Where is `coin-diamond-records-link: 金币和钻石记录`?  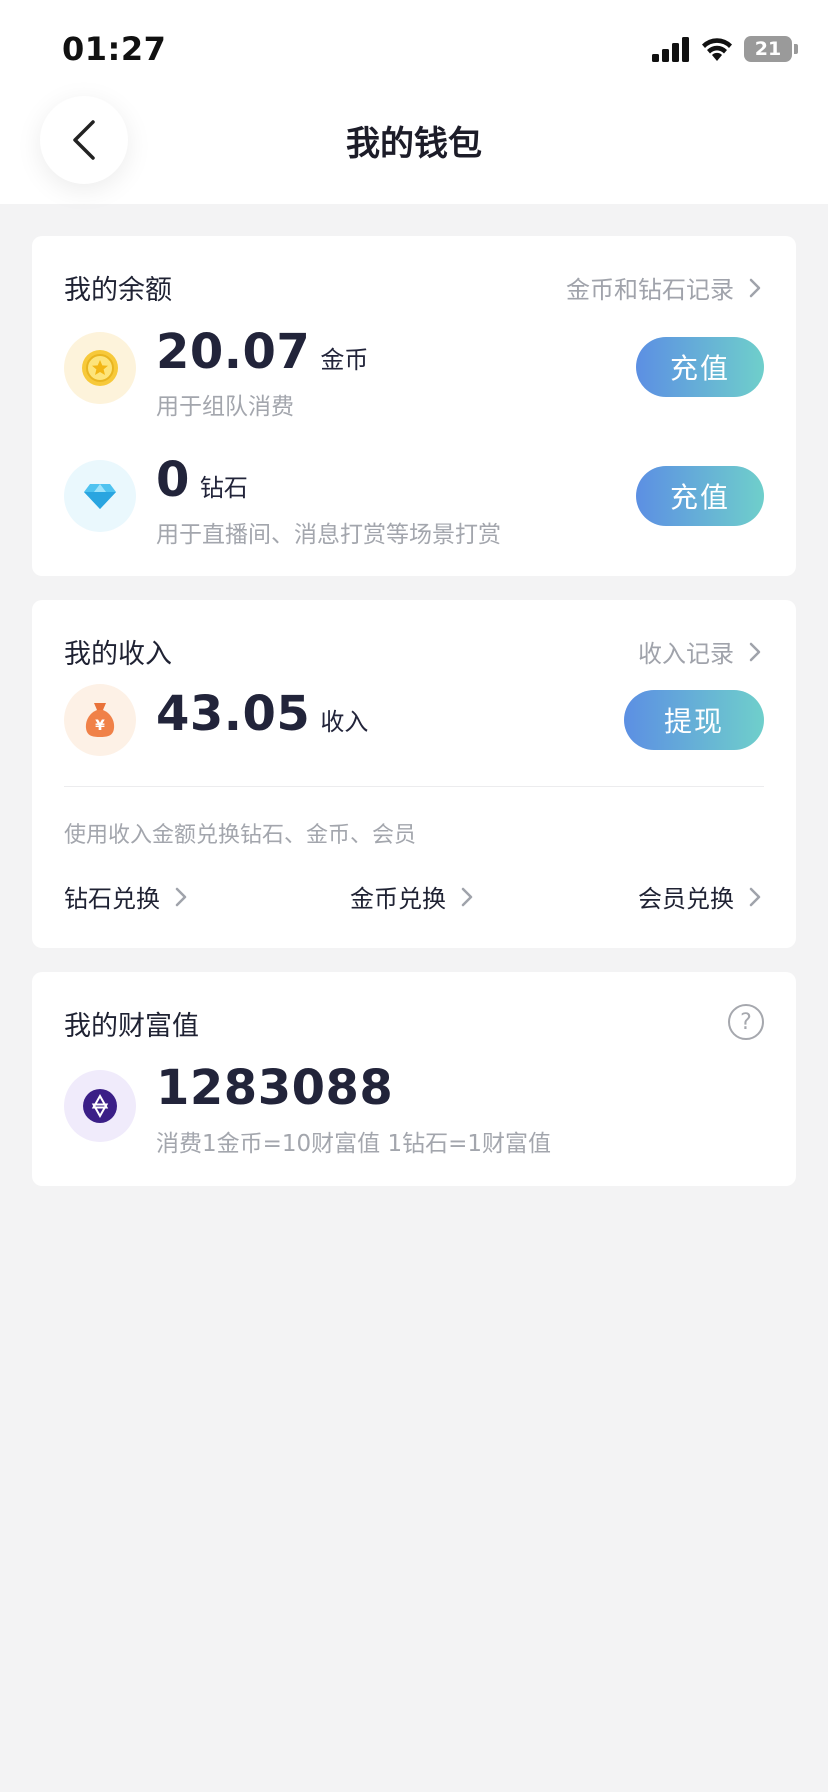
coin-diamond-records-link: 金币和钻石记录 is located at coordinates (664, 287).